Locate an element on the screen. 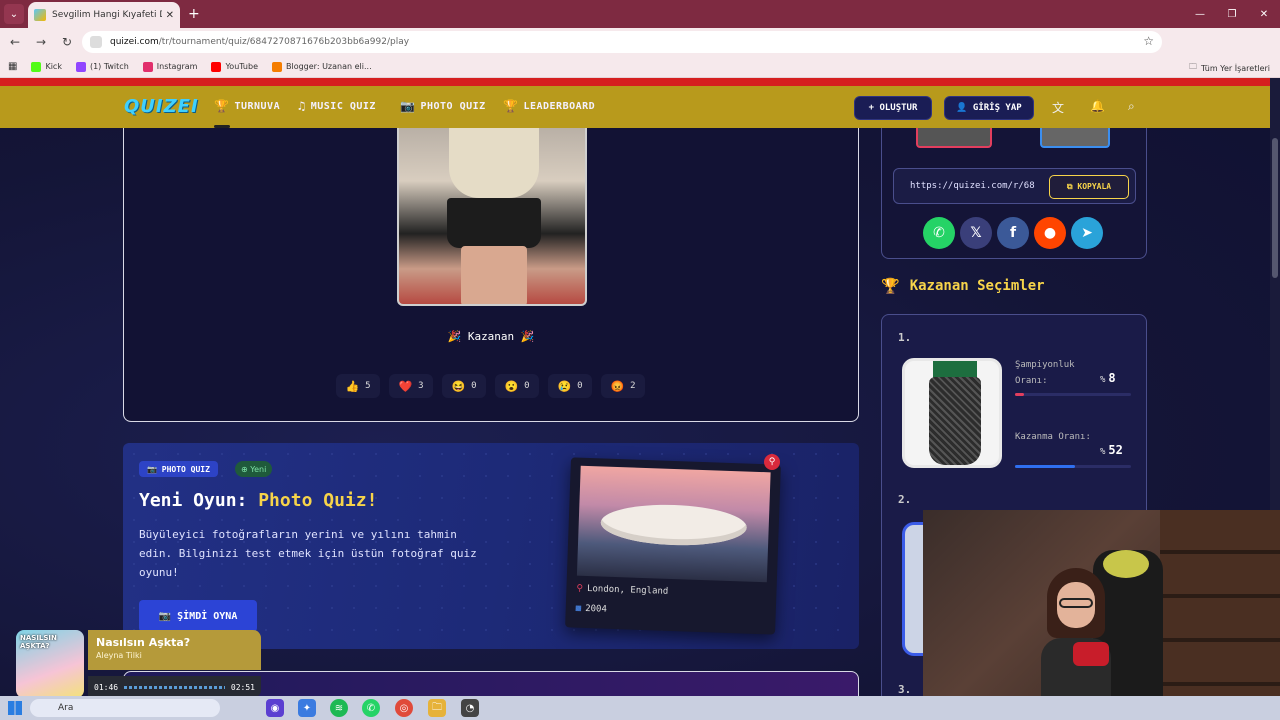 The image size is (1280, 720). minimize-icon: — is located at coordinates (1200, 14).